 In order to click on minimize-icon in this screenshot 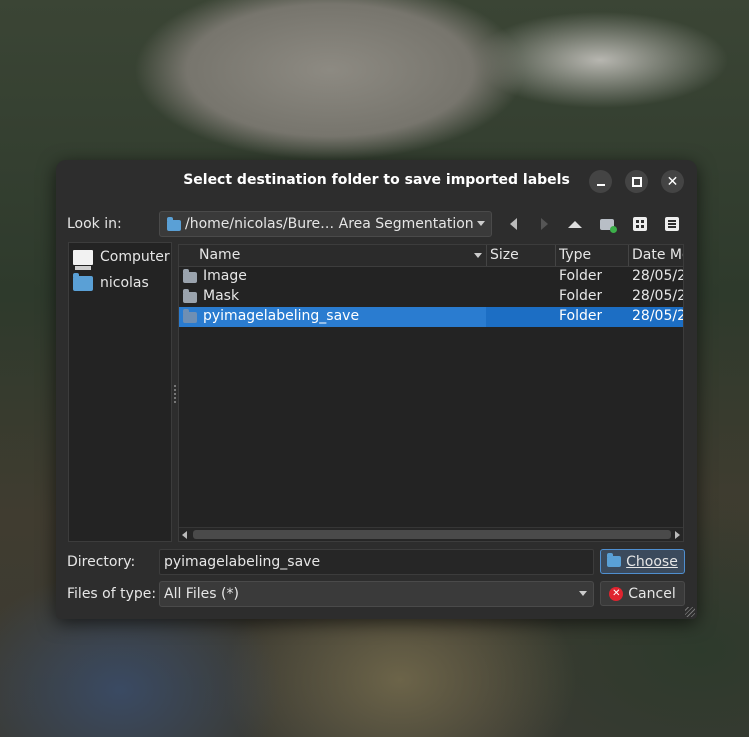, I will do `click(600, 184)`.